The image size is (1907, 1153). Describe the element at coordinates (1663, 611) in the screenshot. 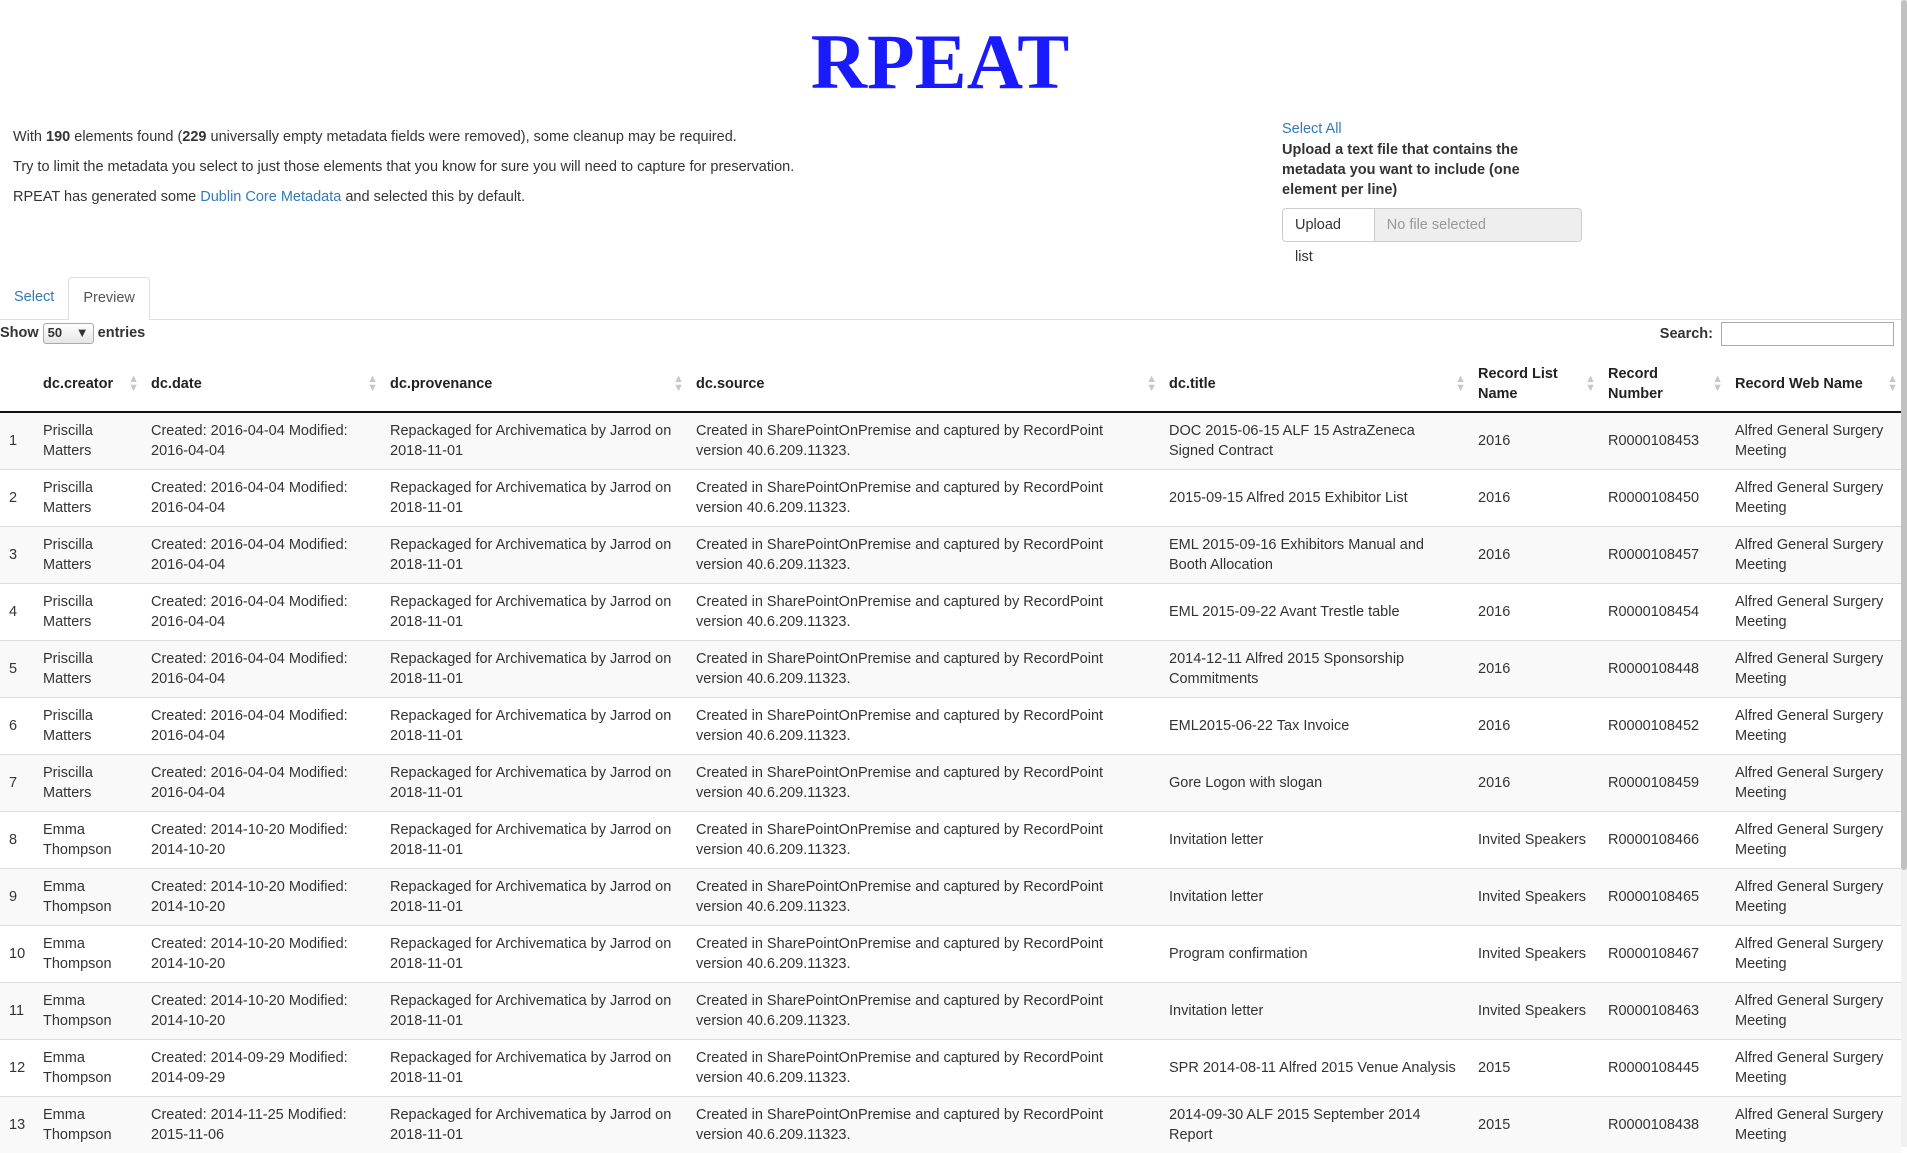

I see `cell-record-number: R0000108454` at that location.